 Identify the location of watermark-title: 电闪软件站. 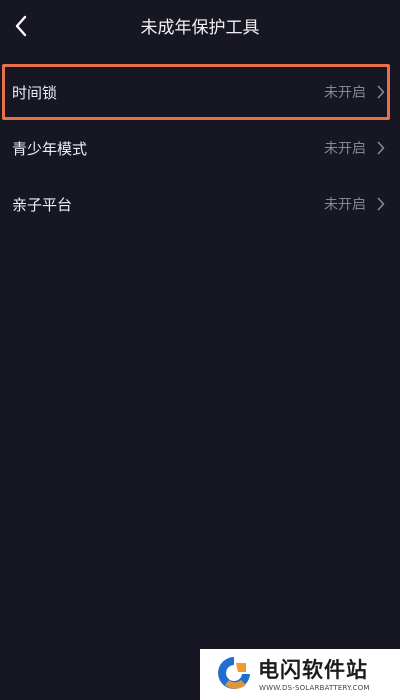
(313, 670).